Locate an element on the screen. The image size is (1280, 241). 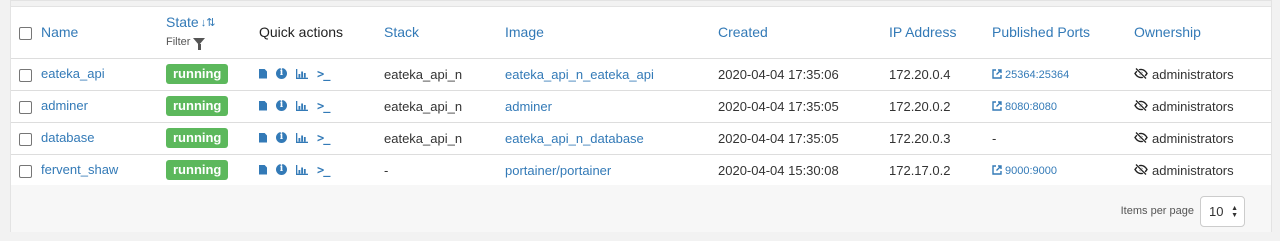
image-link: eateka_api_n_eateka_api is located at coordinates (579, 74).